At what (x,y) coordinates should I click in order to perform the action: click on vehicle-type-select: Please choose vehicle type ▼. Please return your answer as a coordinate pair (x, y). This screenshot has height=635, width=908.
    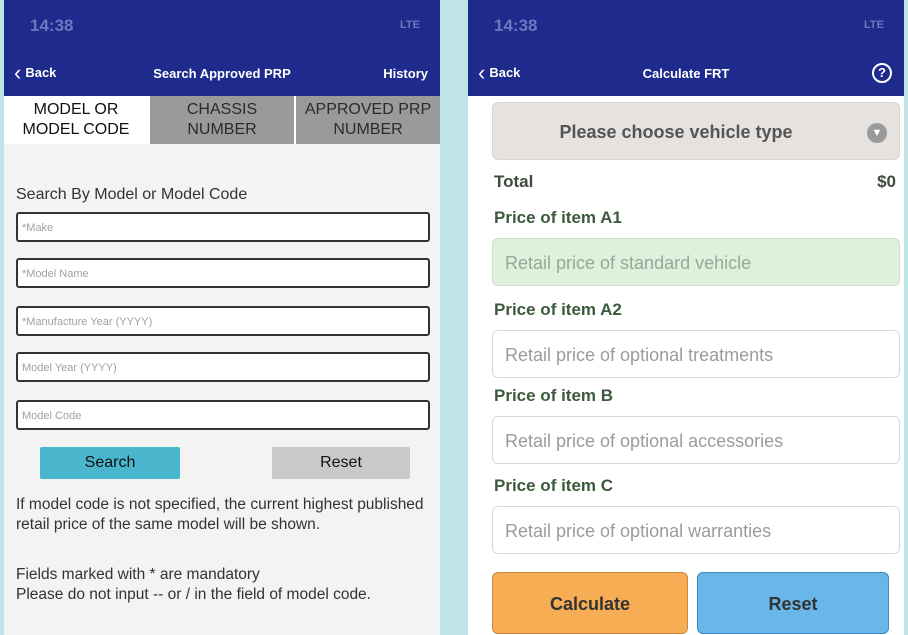
    Looking at the image, I should click on (696, 131).